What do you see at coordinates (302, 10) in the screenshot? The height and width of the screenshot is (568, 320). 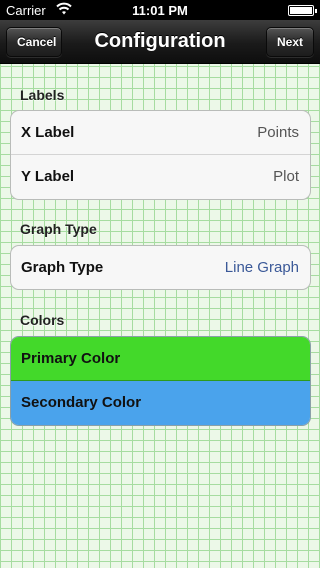 I see `battery-icon` at bounding box center [302, 10].